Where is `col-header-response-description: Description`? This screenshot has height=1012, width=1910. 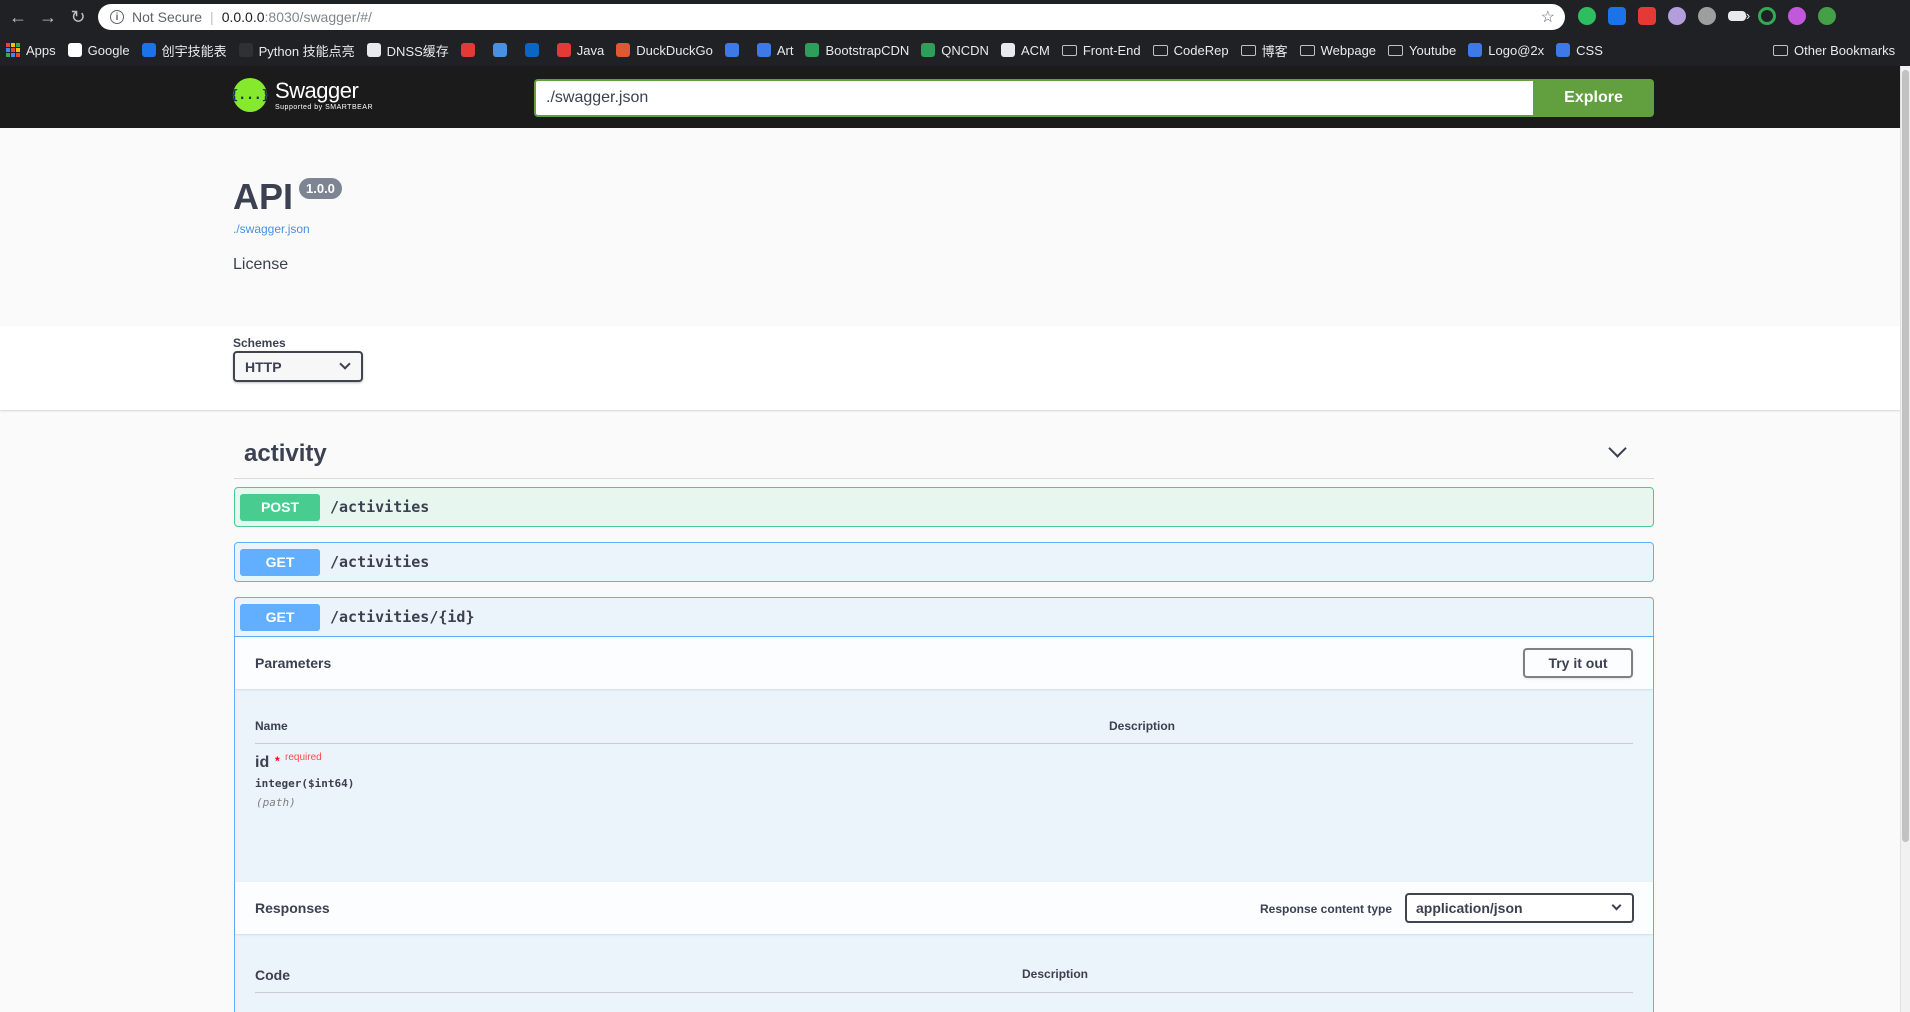
col-header-response-description: Description is located at coordinates (1055, 974).